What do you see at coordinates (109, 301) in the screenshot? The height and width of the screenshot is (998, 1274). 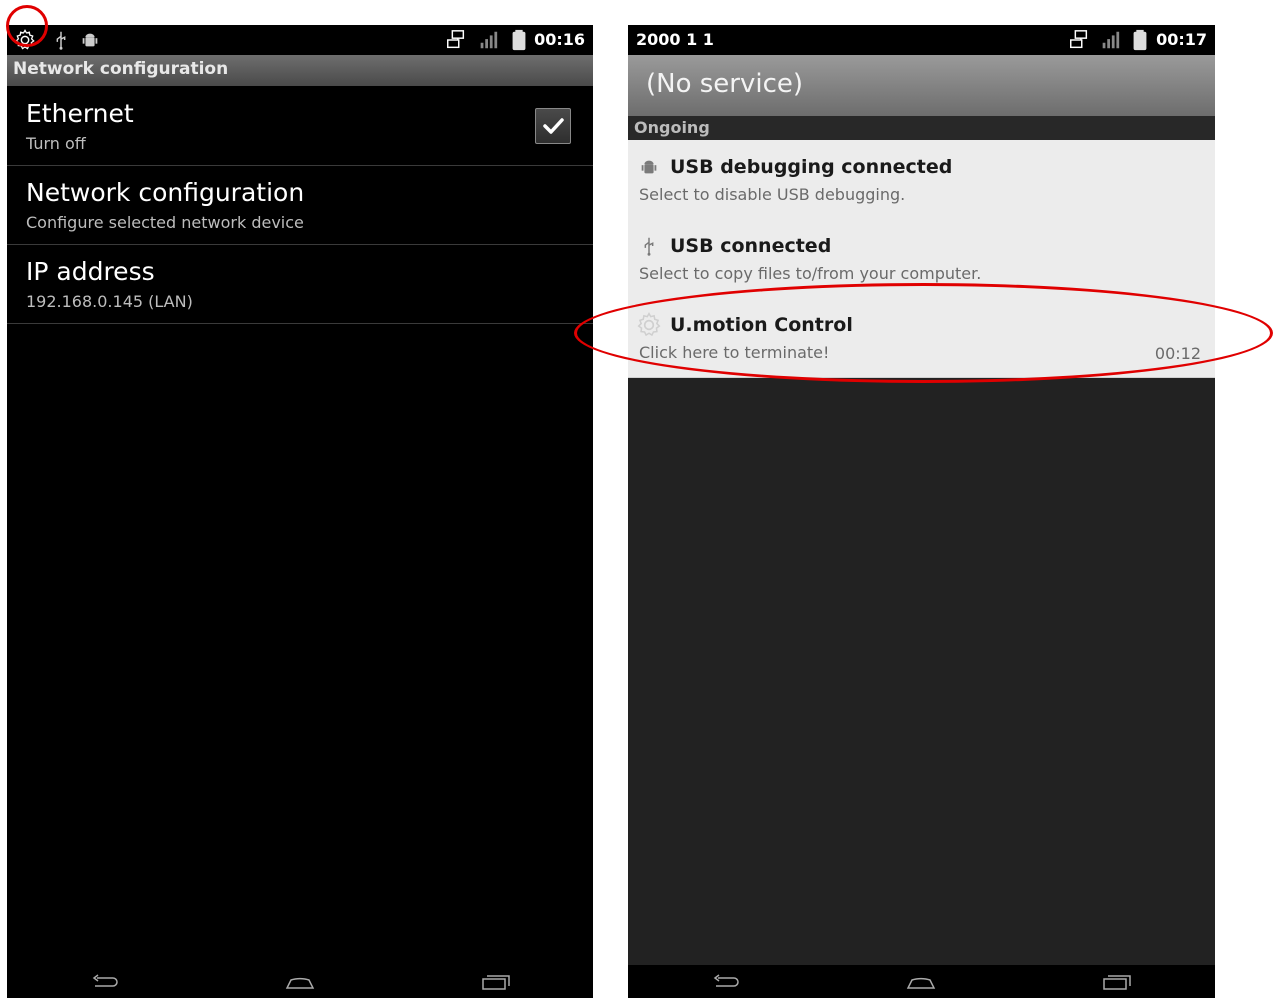 I see `pref-summary: 192.168.0.145 (LAN)` at bounding box center [109, 301].